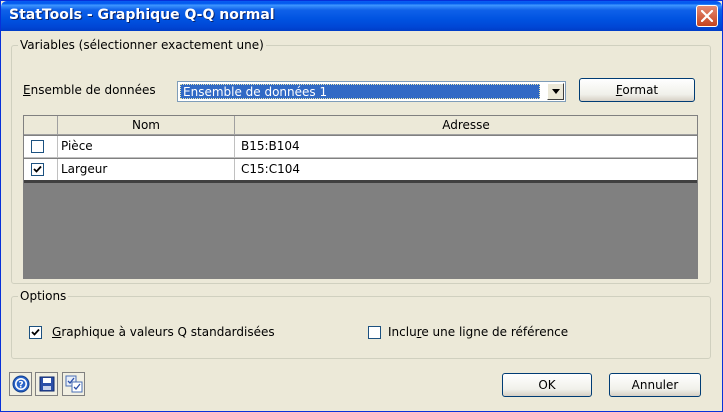 The image size is (723, 412). I want to click on row-name-cell: Largeur, so click(146, 169).